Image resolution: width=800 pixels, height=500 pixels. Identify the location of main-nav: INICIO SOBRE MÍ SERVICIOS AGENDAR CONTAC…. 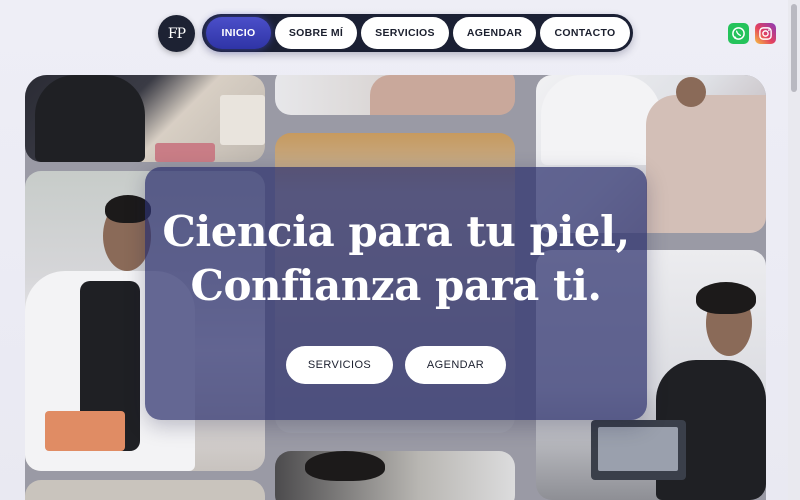
(417, 33).